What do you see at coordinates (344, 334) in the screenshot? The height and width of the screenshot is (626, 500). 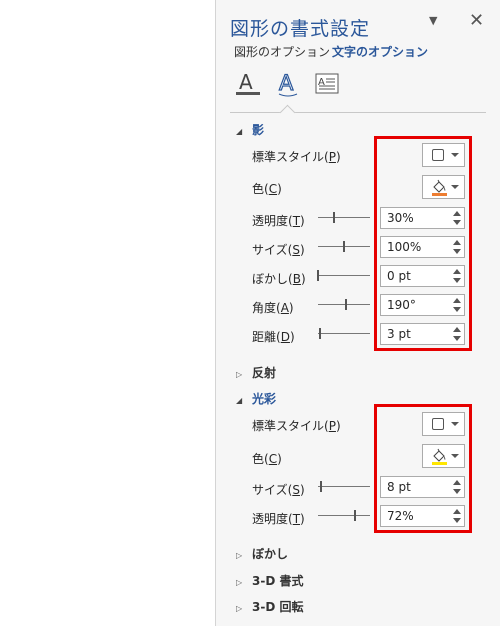 I see `shadow-distance-slider` at bounding box center [344, 334].